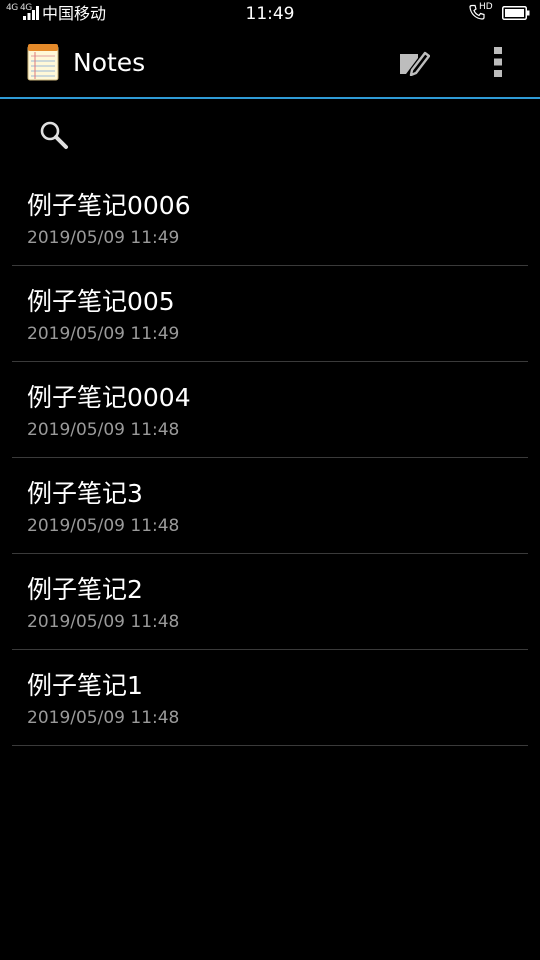 This screenshot has height=960, width=540. I want to click on compose-icon, so click(415, 63).